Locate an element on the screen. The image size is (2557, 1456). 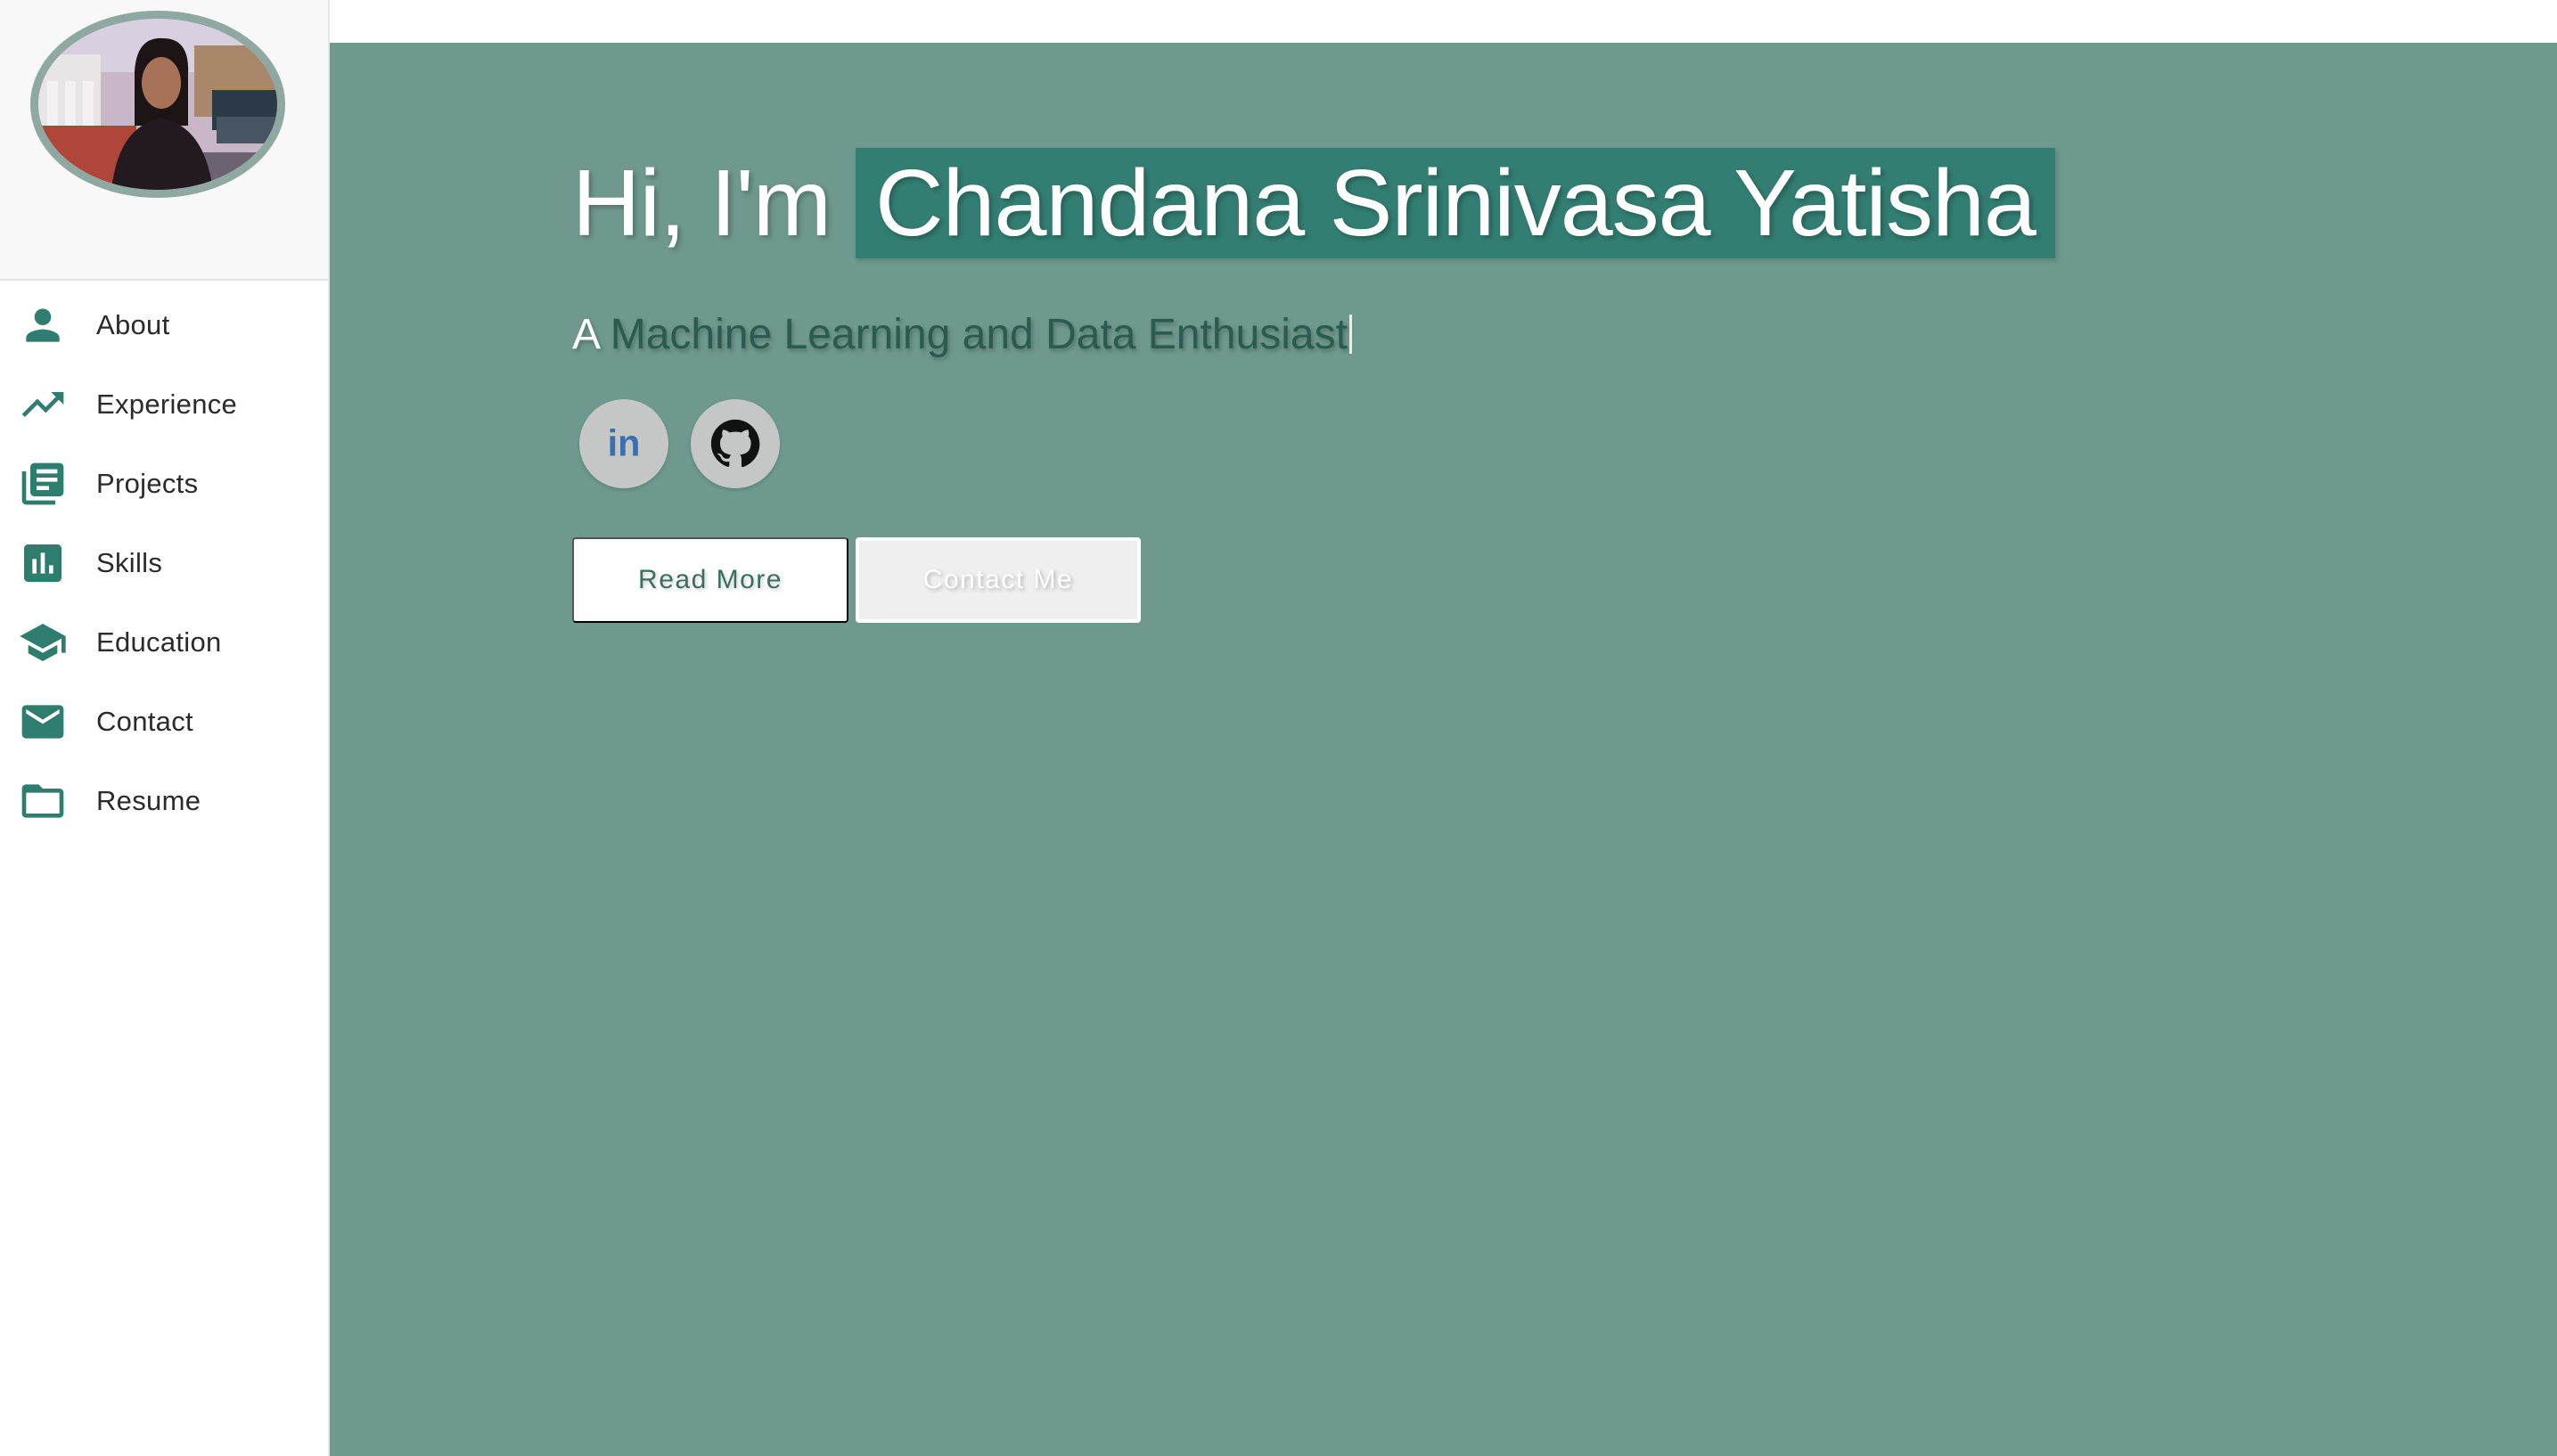
sidebar-item-contact: Contact is located at coordinates (164, 721).